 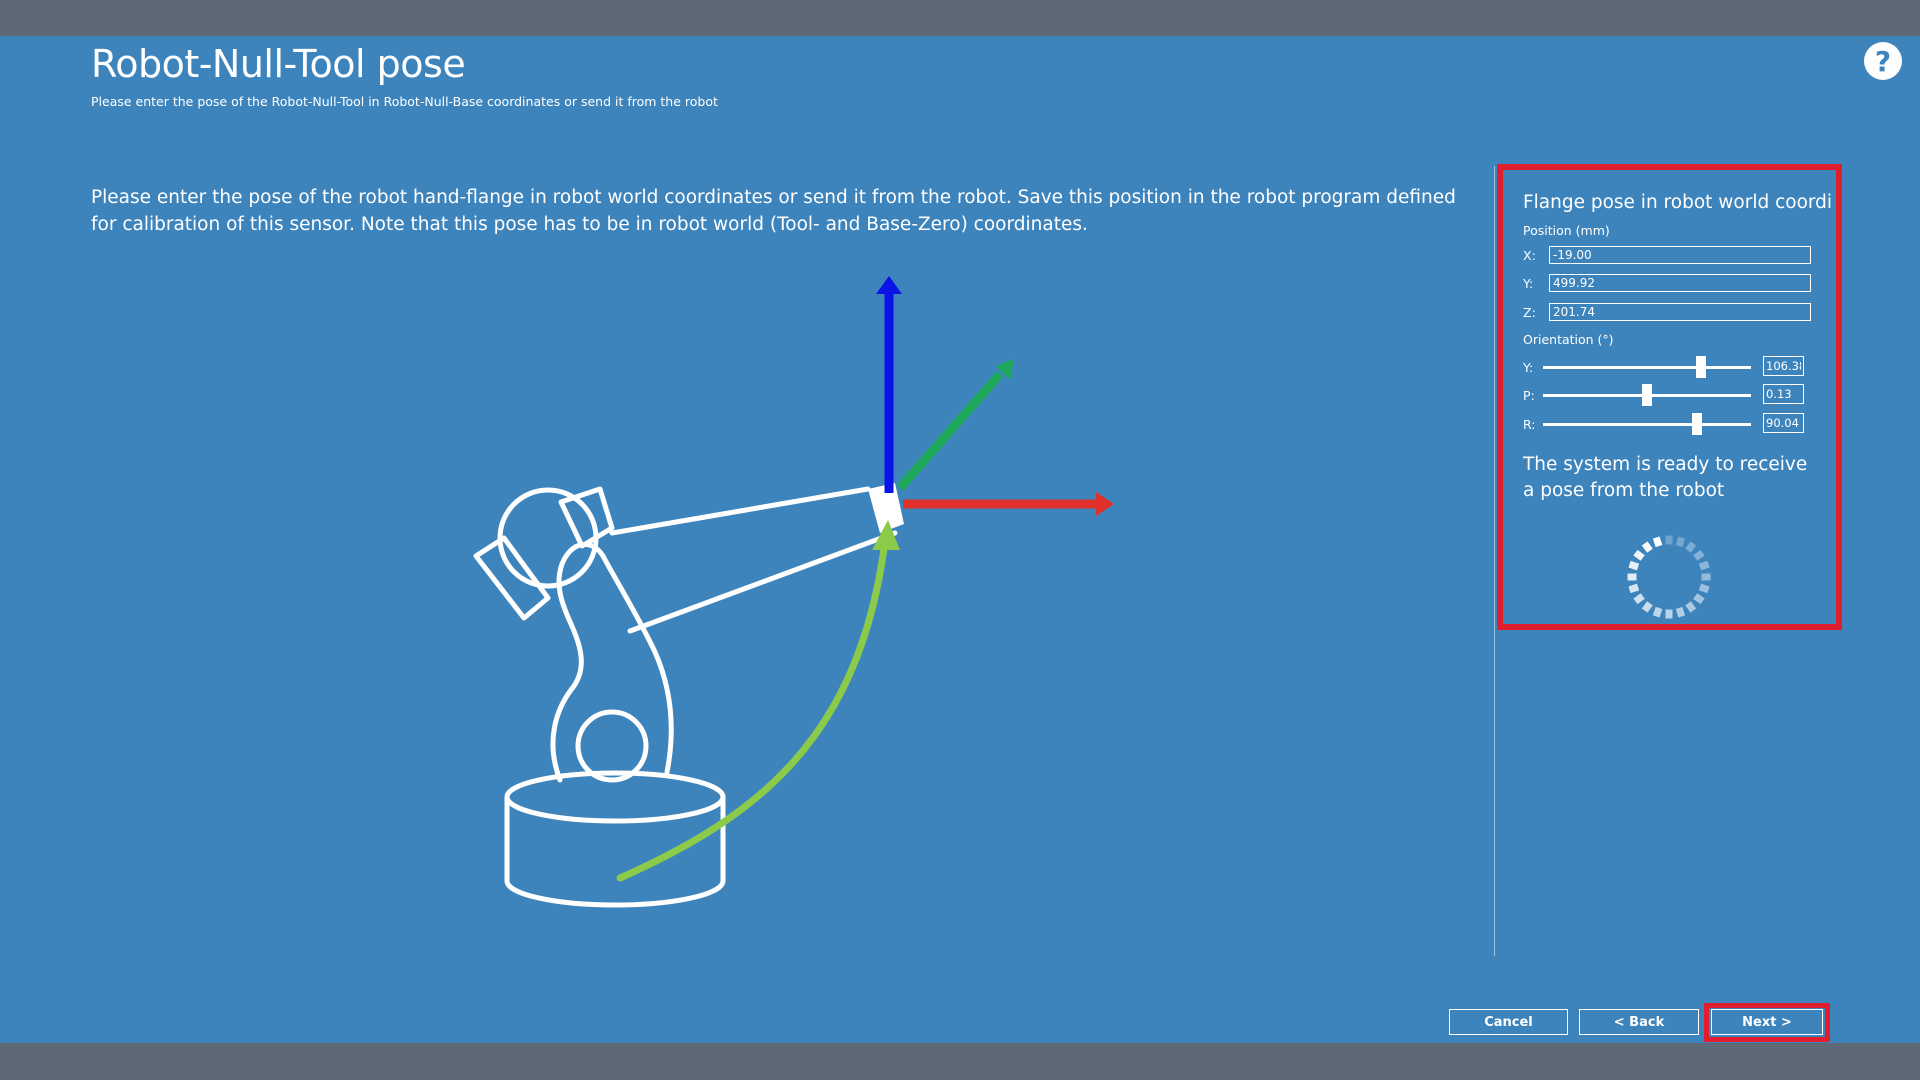 What do you see at coordinates (1783, 366) in the screenshot?
I see `orientation-yaw-value` at bounding box center [1783, 366].